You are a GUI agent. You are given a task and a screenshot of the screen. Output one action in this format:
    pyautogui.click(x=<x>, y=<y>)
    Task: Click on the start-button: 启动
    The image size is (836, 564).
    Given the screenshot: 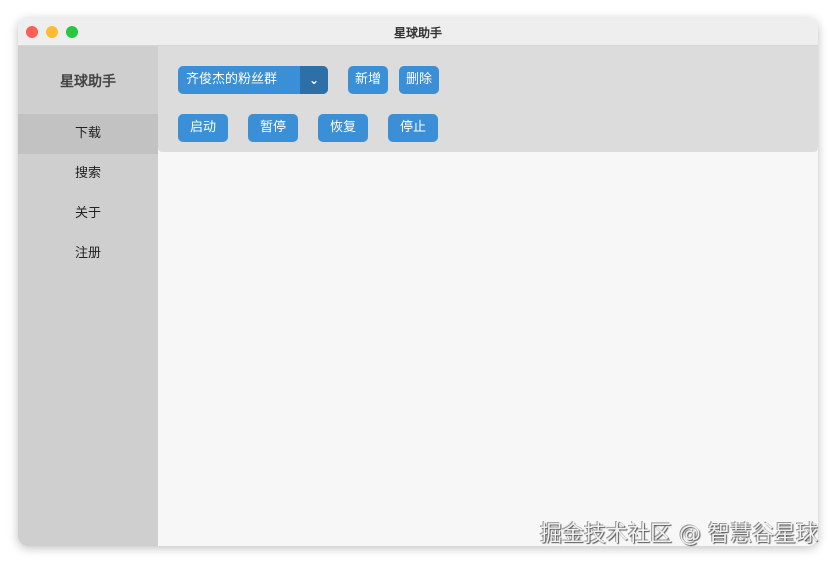 What is the action you would take?
    pyautogui.click(x=203, y=128)
    